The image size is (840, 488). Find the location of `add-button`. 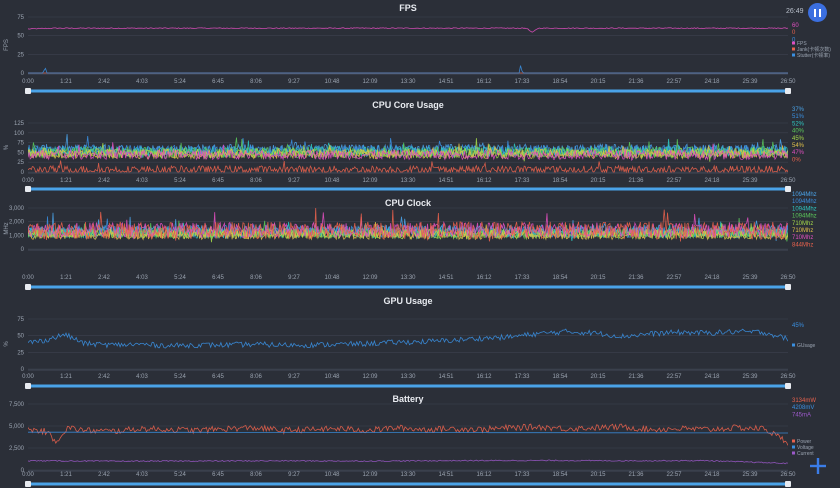

add-button is located at coordinates (818, 466).